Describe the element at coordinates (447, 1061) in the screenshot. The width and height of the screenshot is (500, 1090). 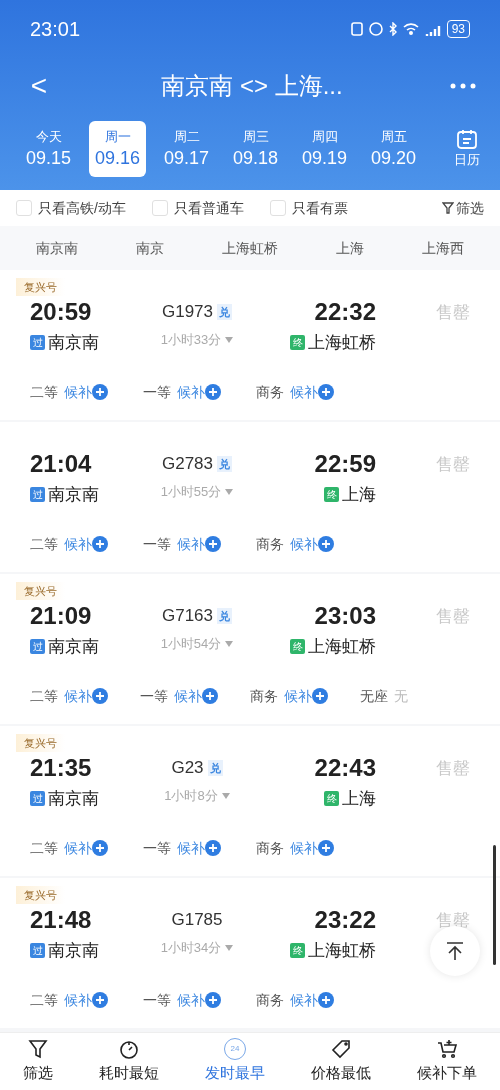
I see `sort-tab: 候补下单` at that location.